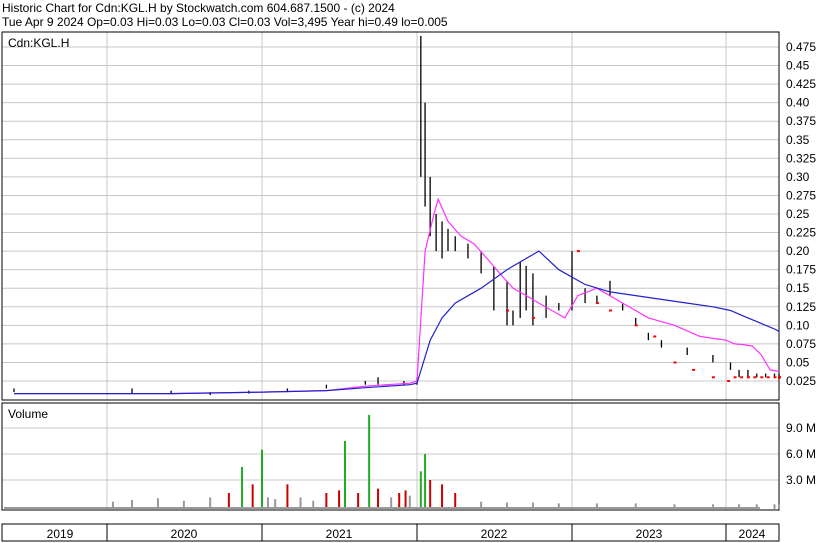 The image size is (830, 543). I want to click on price-tick-label: 0.05, so click(798, 362).